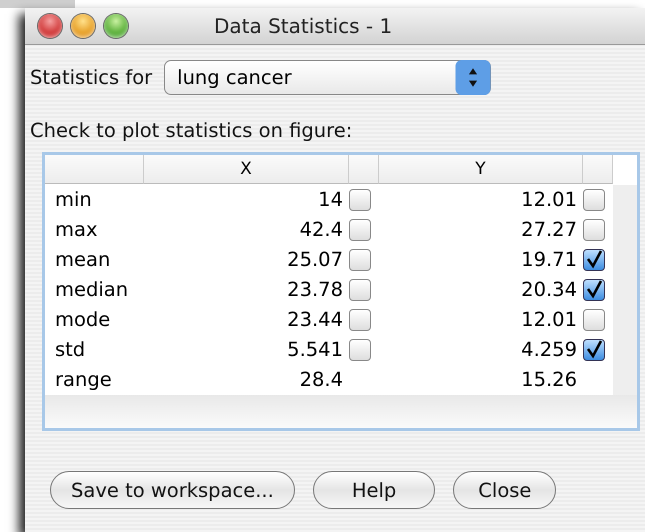 The image size is (645, 532). Describe the element at coordinates (315, 350) in the screenshot. I see `table-cell-text: 5.541` at that location.